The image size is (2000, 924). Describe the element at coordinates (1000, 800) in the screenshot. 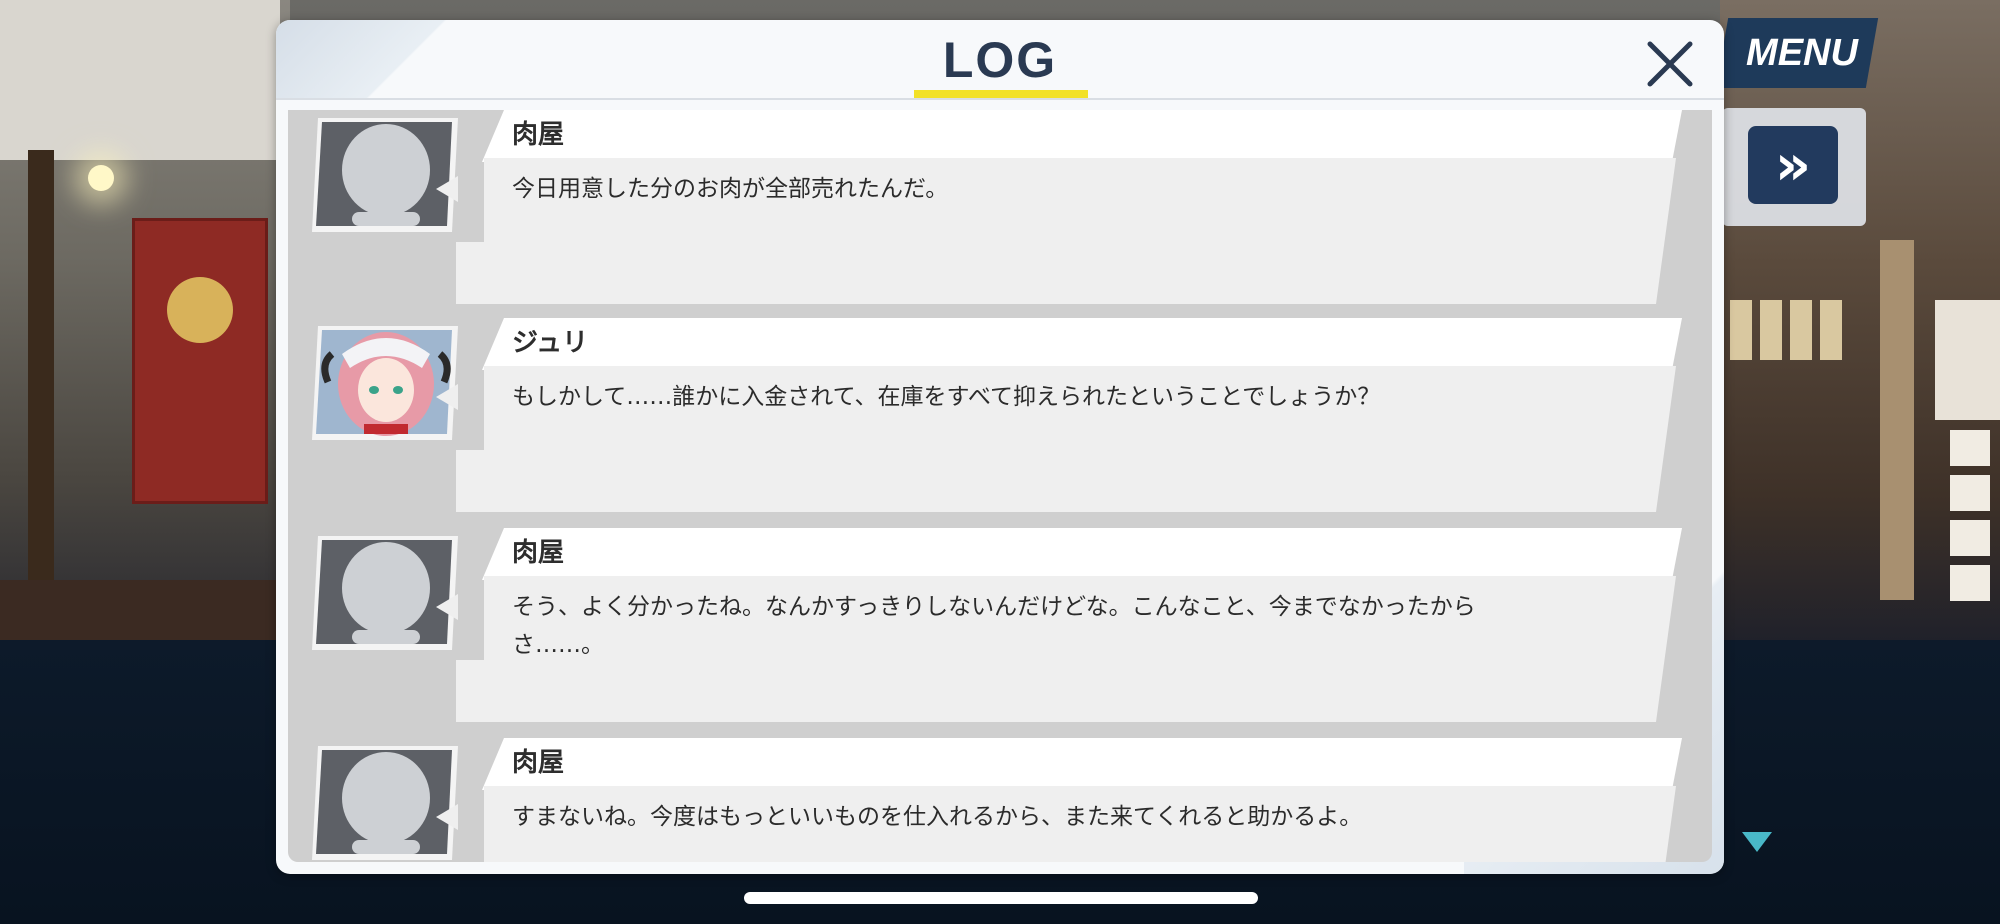

I see `log-entry: 肉屋 すまないね。今度はもっといいものを仕入れるから、また来てくれると助かるよ。` at that location.